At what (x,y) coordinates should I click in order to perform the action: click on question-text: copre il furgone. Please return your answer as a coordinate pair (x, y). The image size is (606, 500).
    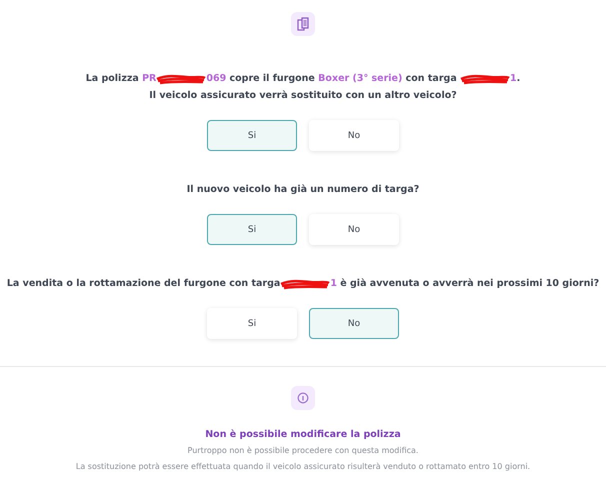
    Looking at the image, I should click on (272, 79).